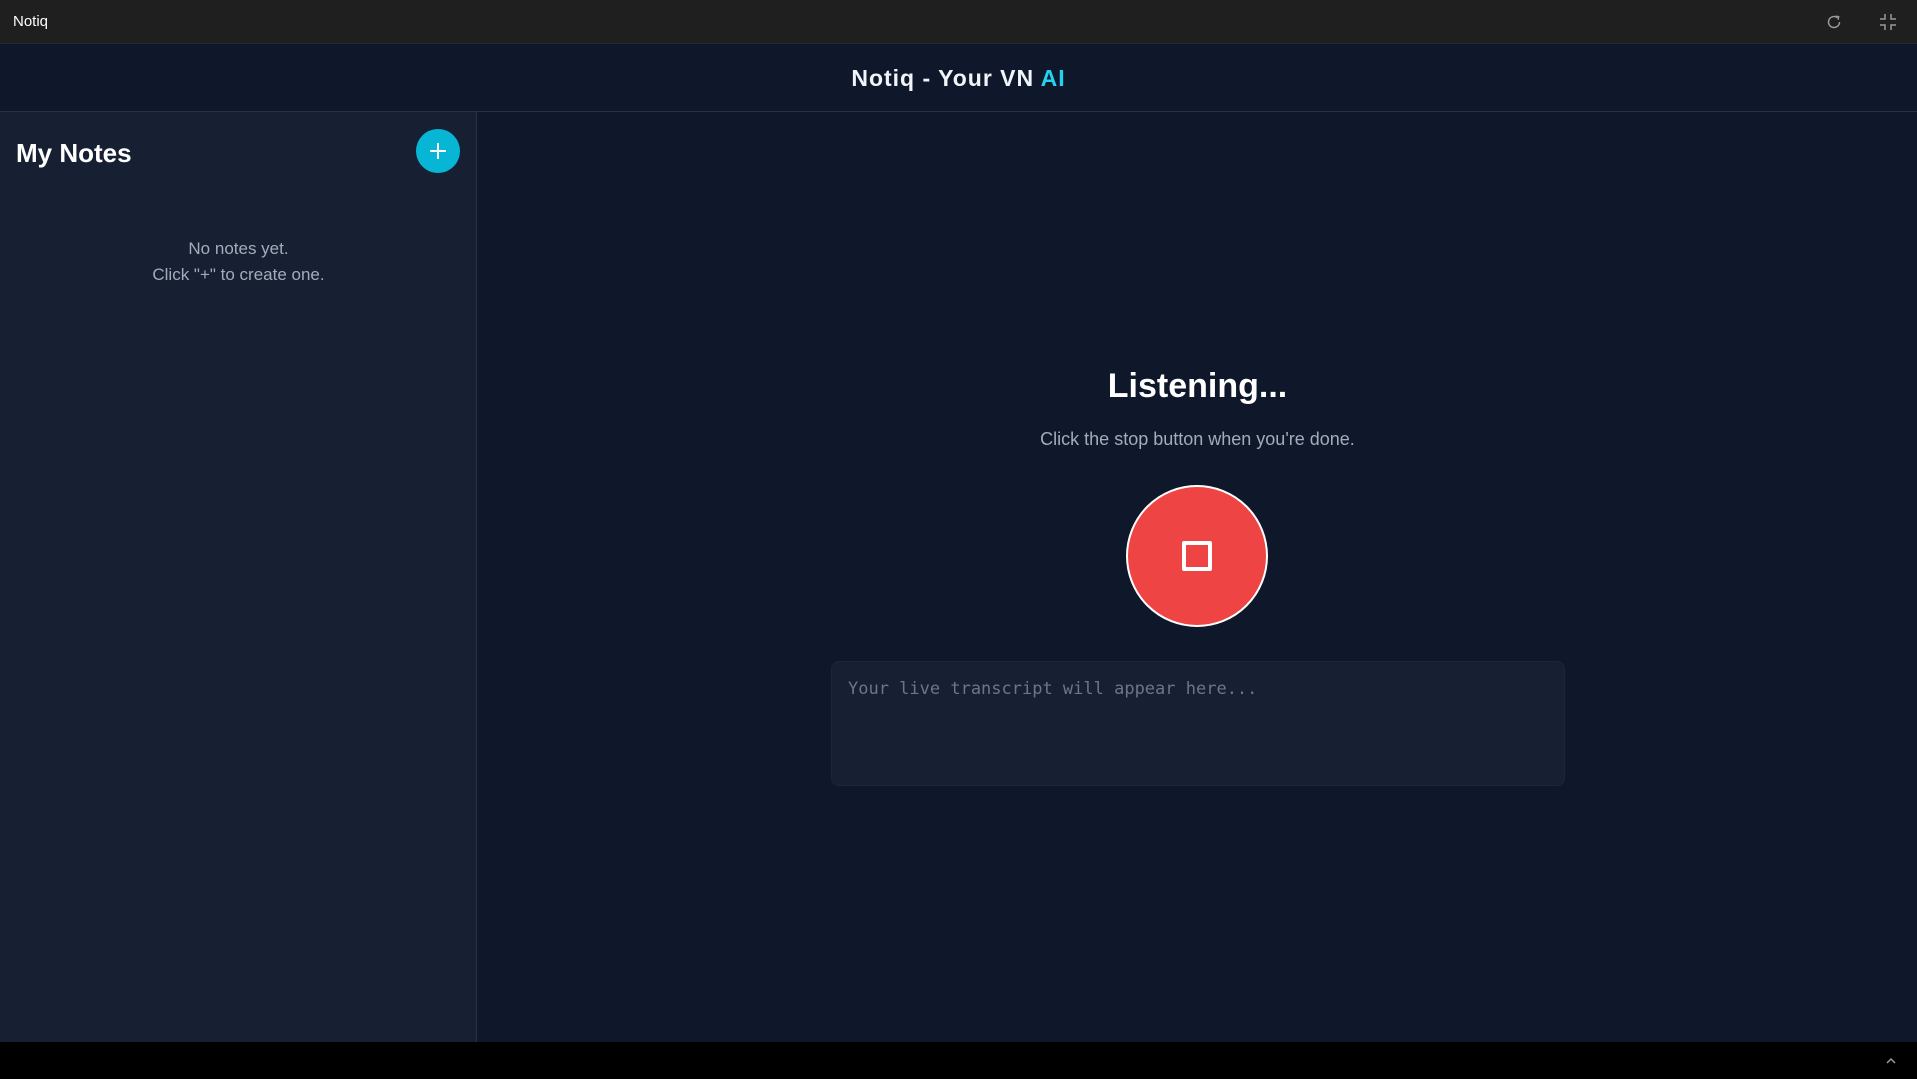 This screenshot has width=1917, height=1079. What do you see at coordinates (1053, 77) in the screenshot?
I see `brand-accent: AI` at bounding box center [1053, 77].